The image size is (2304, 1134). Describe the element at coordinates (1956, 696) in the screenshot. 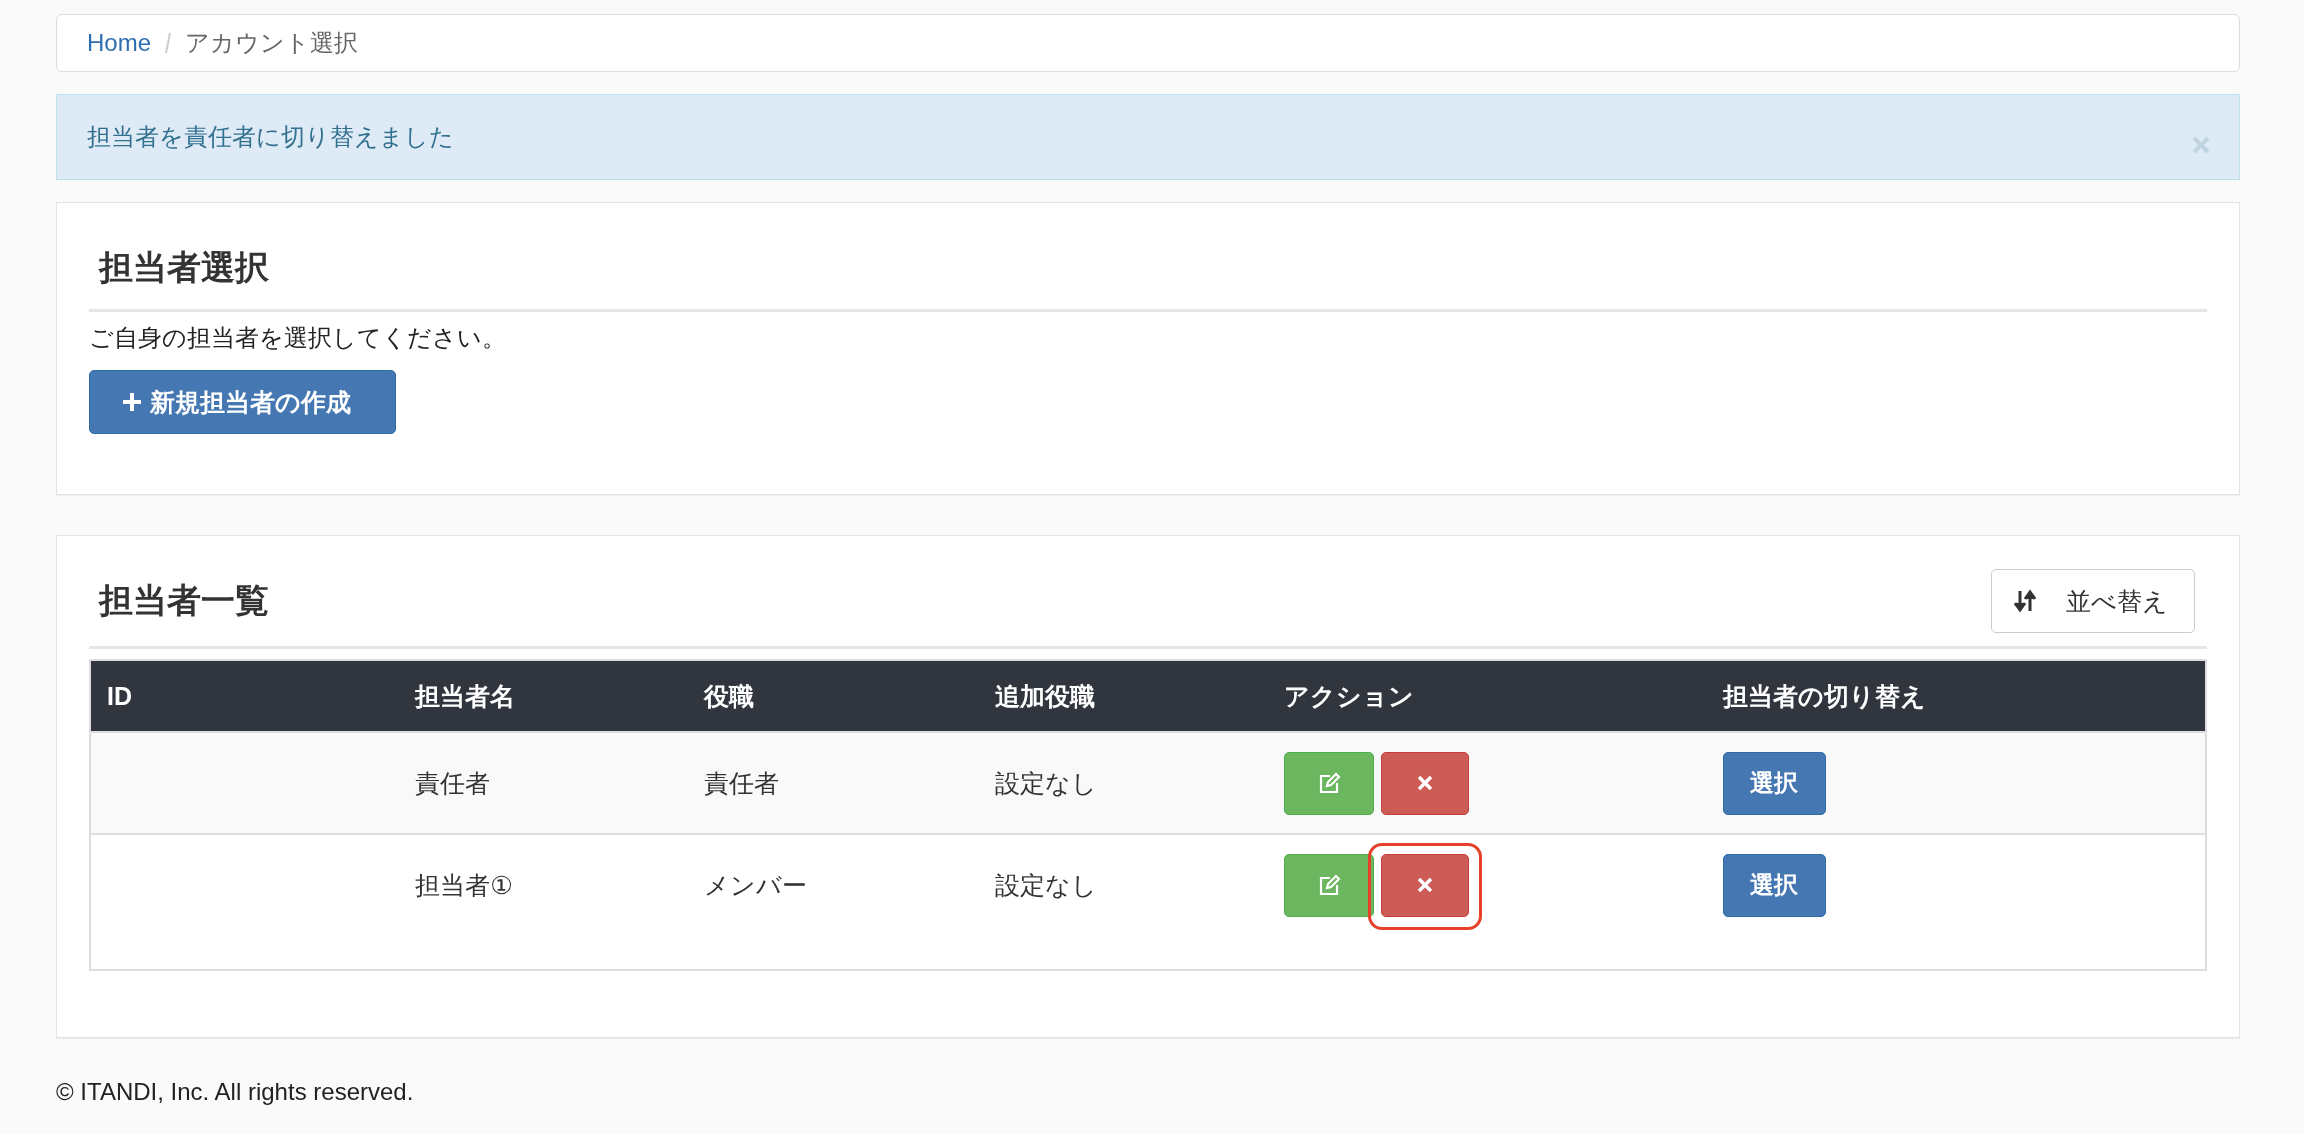

I see `column-header: 担当者の切り替え` at that location.